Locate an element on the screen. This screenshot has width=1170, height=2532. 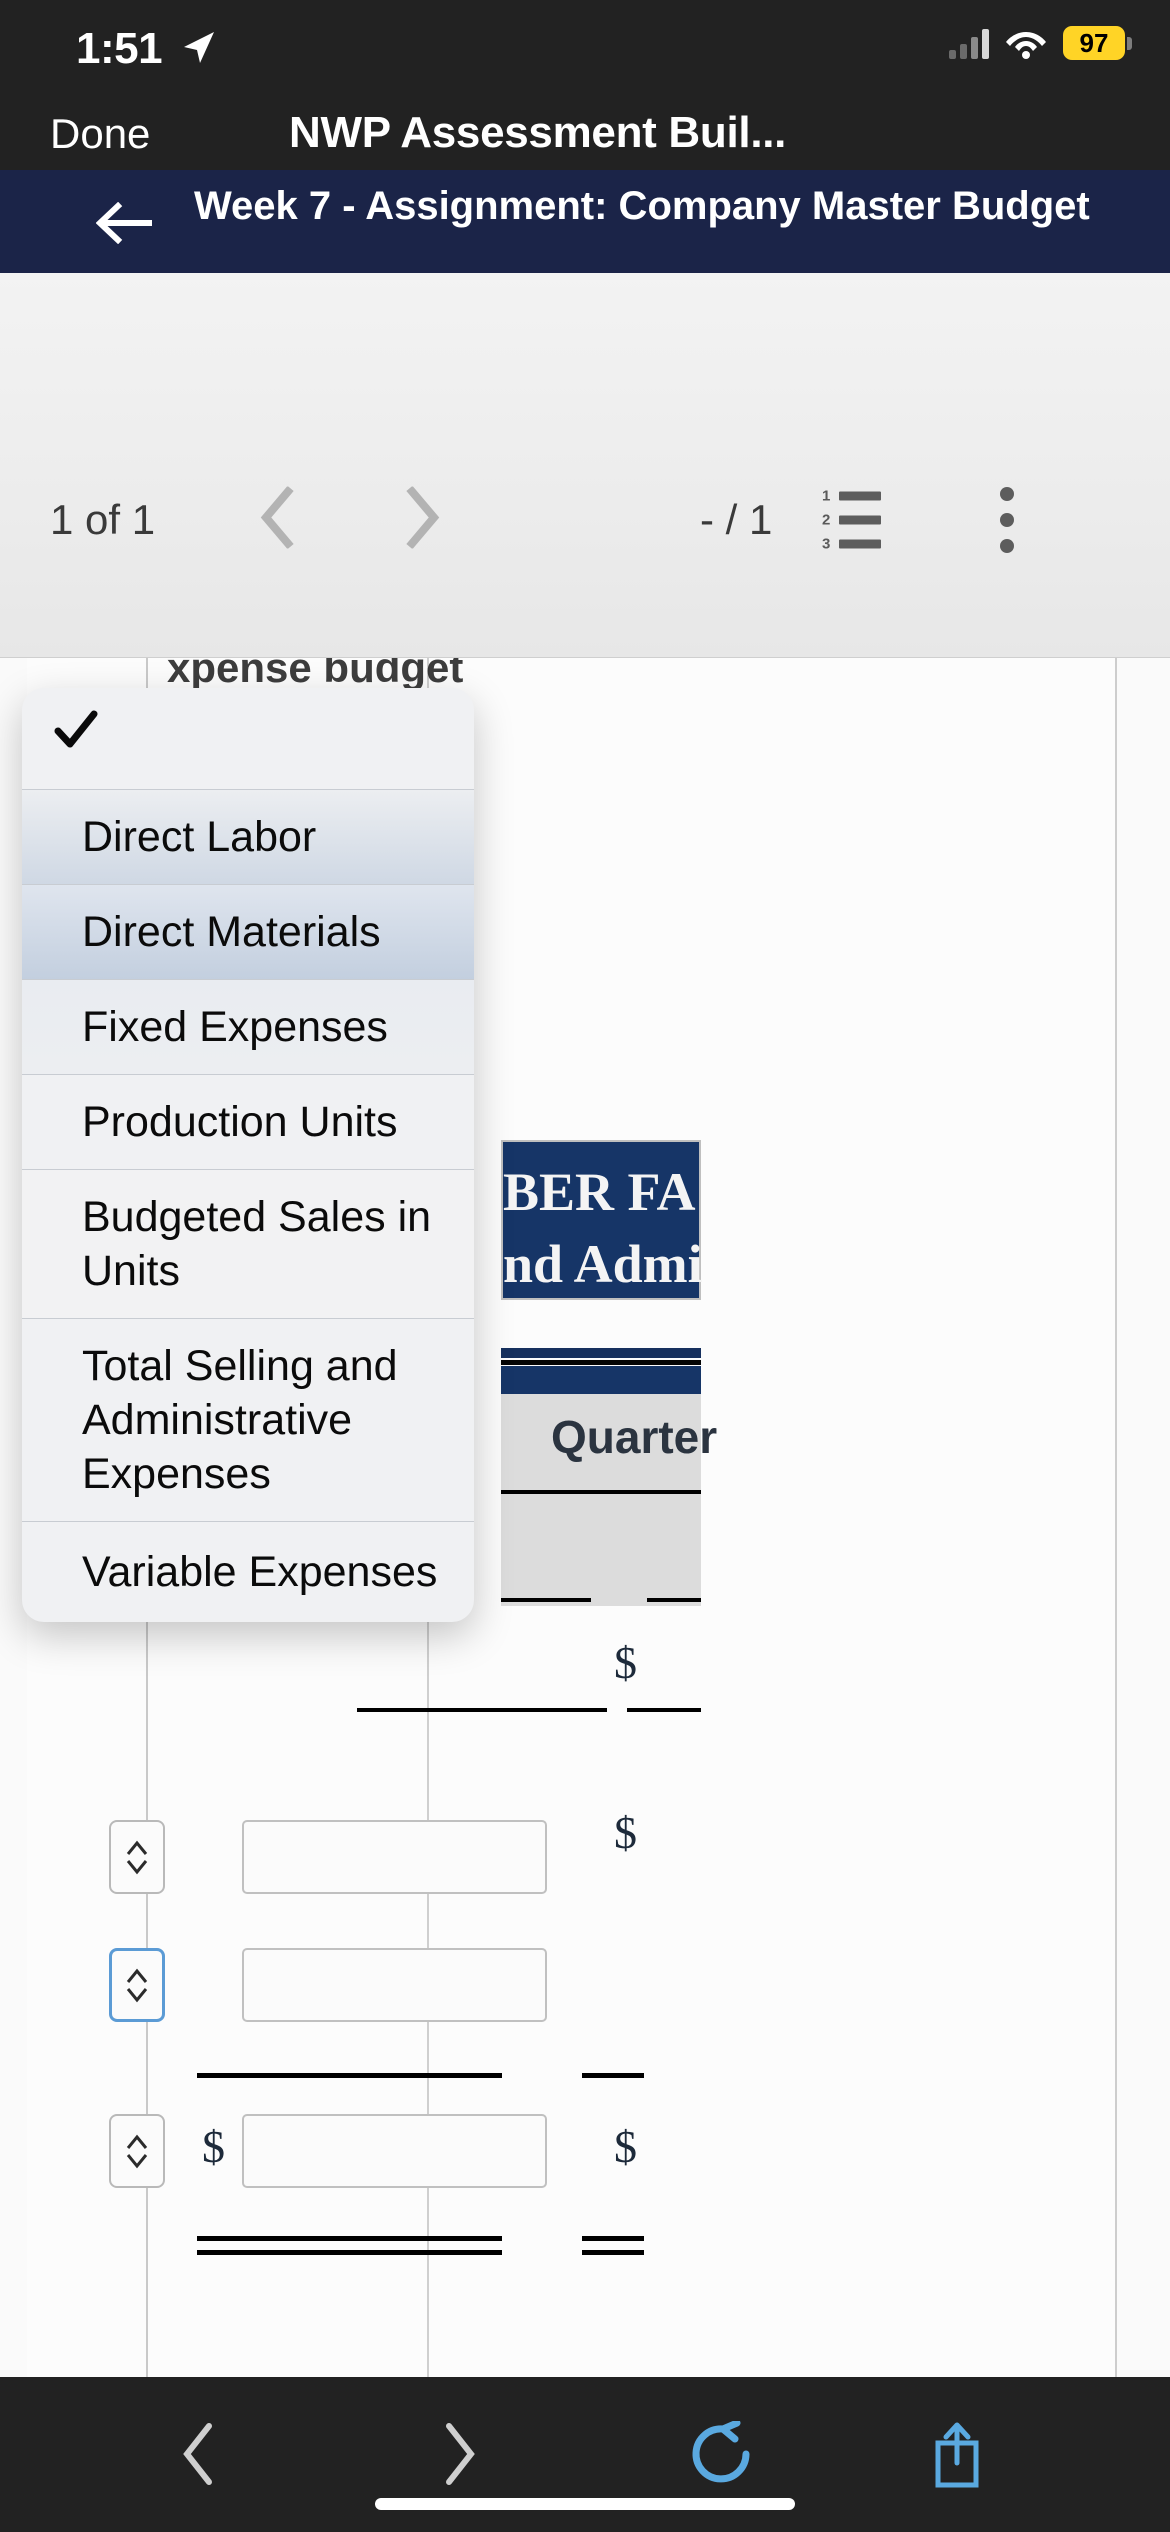
dropdown-option-label: Direct Labor is located at coordinates (199, 837).